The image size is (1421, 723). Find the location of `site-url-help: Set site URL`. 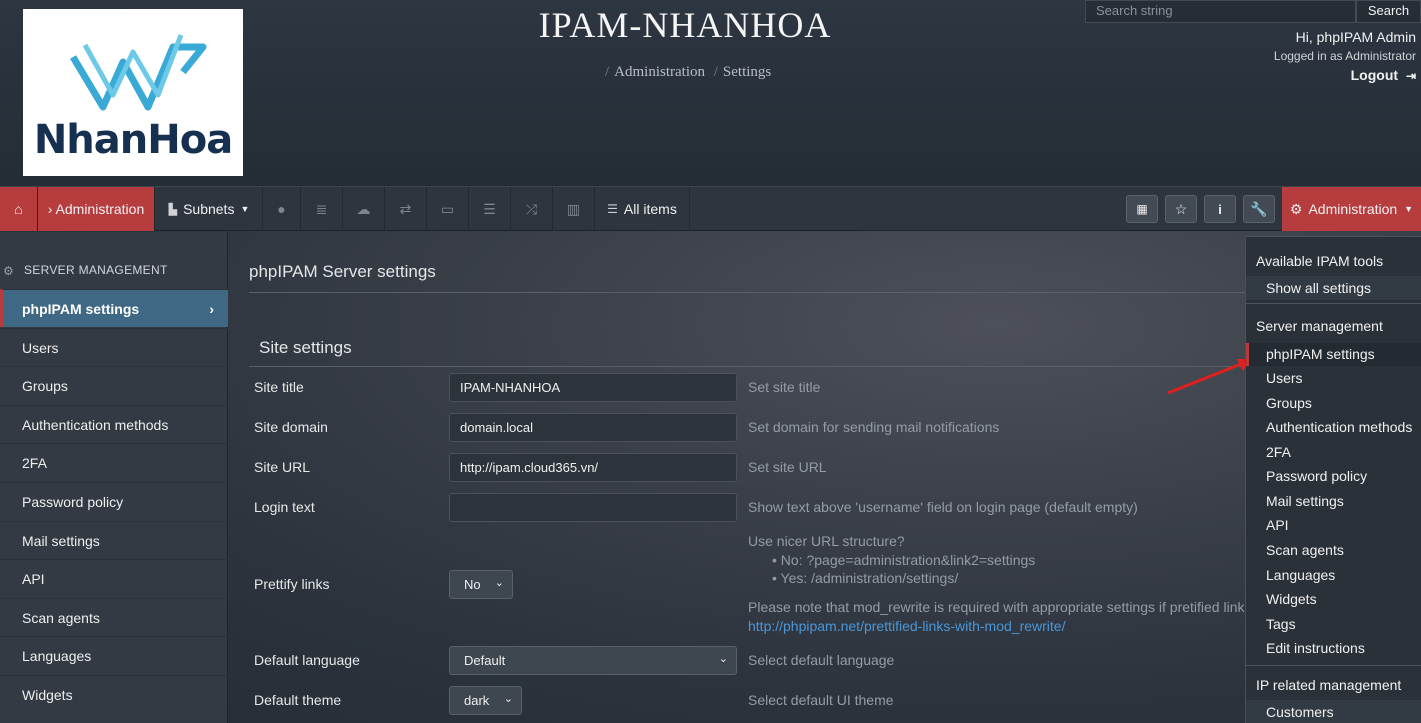

site-url-help: Set site URL is located at coordinates (787, 467).